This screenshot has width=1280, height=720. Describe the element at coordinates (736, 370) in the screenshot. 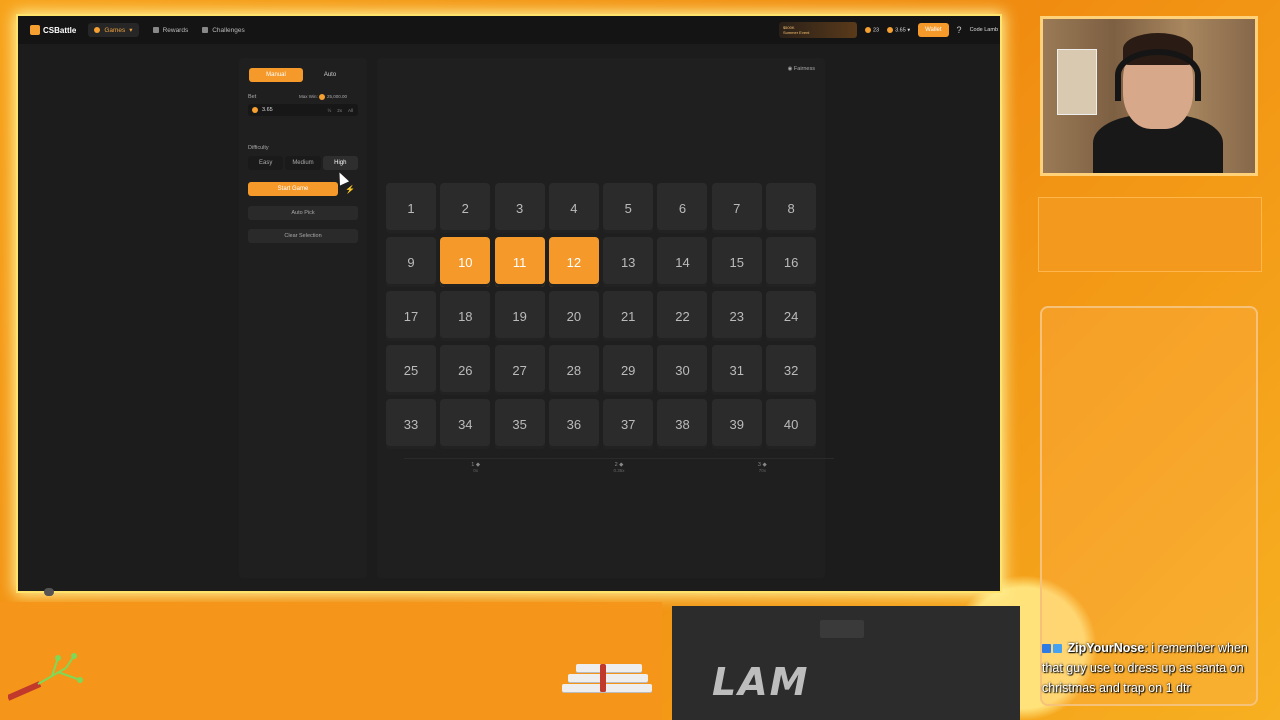

I see `tile-31: 31` at that location.